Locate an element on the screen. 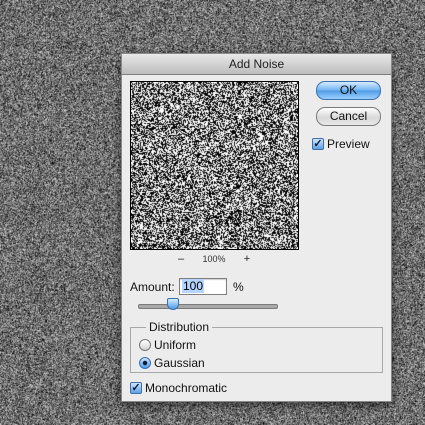 Image resolution: width=425 pixels, height=425 pixels. amount-input: 100 is located at coordinates (203, 286).